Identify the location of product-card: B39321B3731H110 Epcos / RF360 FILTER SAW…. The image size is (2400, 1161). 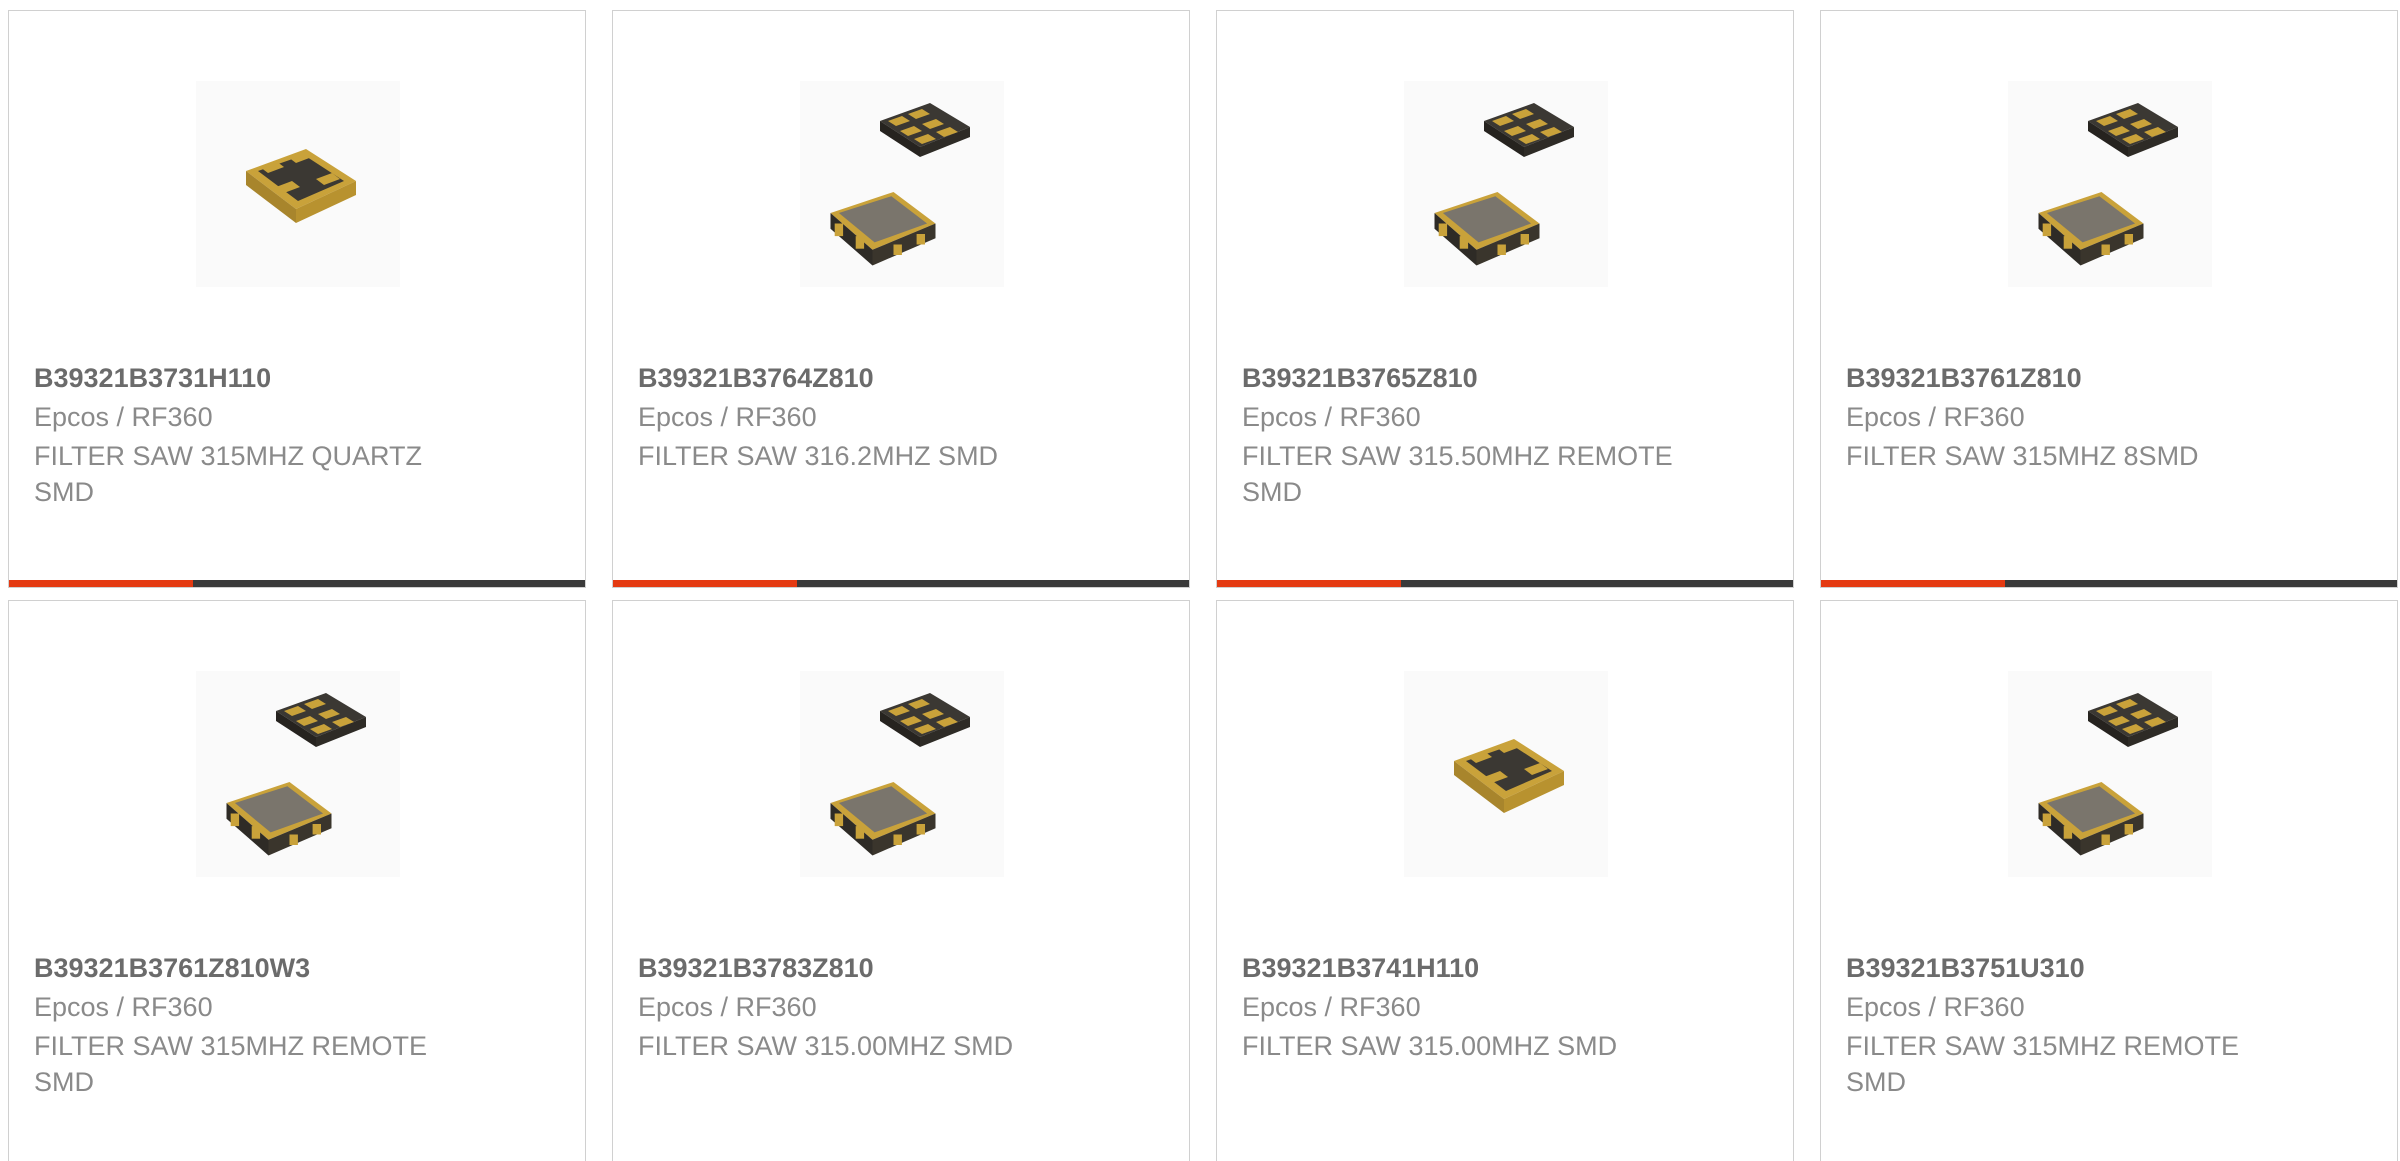
(297, 299).